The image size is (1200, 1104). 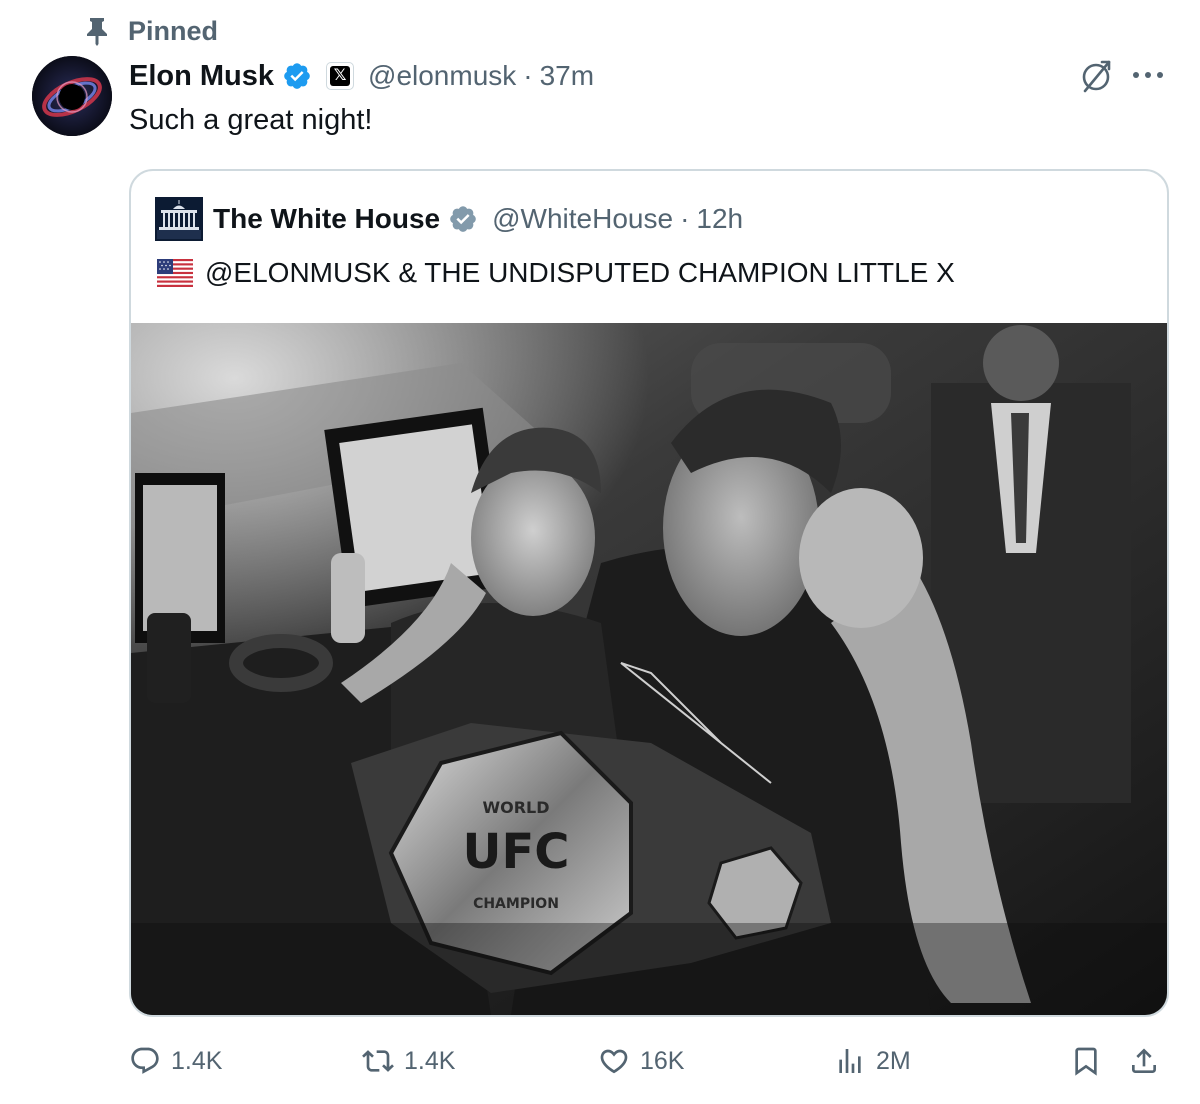 What do you see at coordinates (378, 1061) in the screenshot?
I see `repost-icon` at bounding box center [378, 1061].